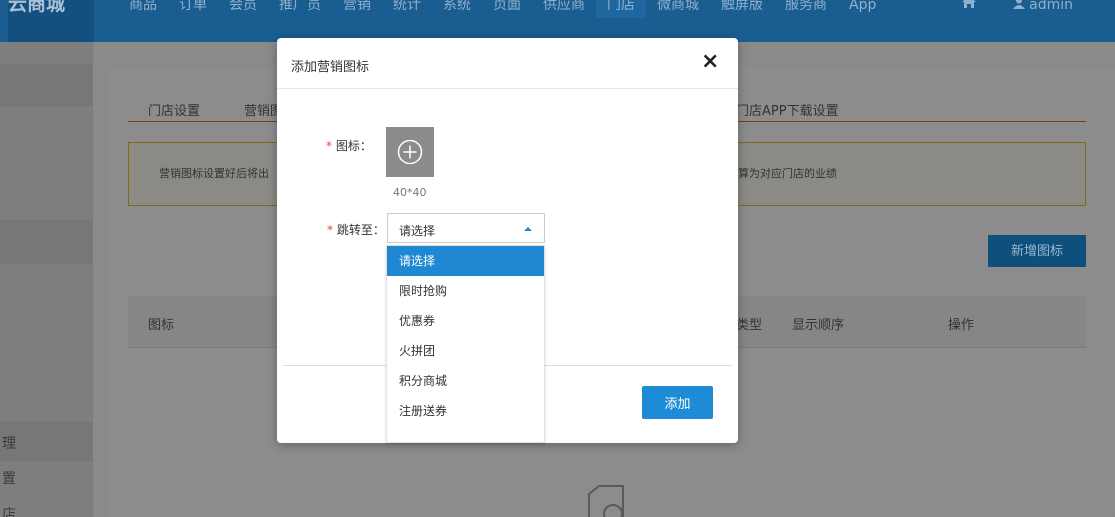 This screenshot has width=1115, height=517. Describe the element at coordinates (710, 62) in the screenshot. I see `close-icon: ×` at that location.